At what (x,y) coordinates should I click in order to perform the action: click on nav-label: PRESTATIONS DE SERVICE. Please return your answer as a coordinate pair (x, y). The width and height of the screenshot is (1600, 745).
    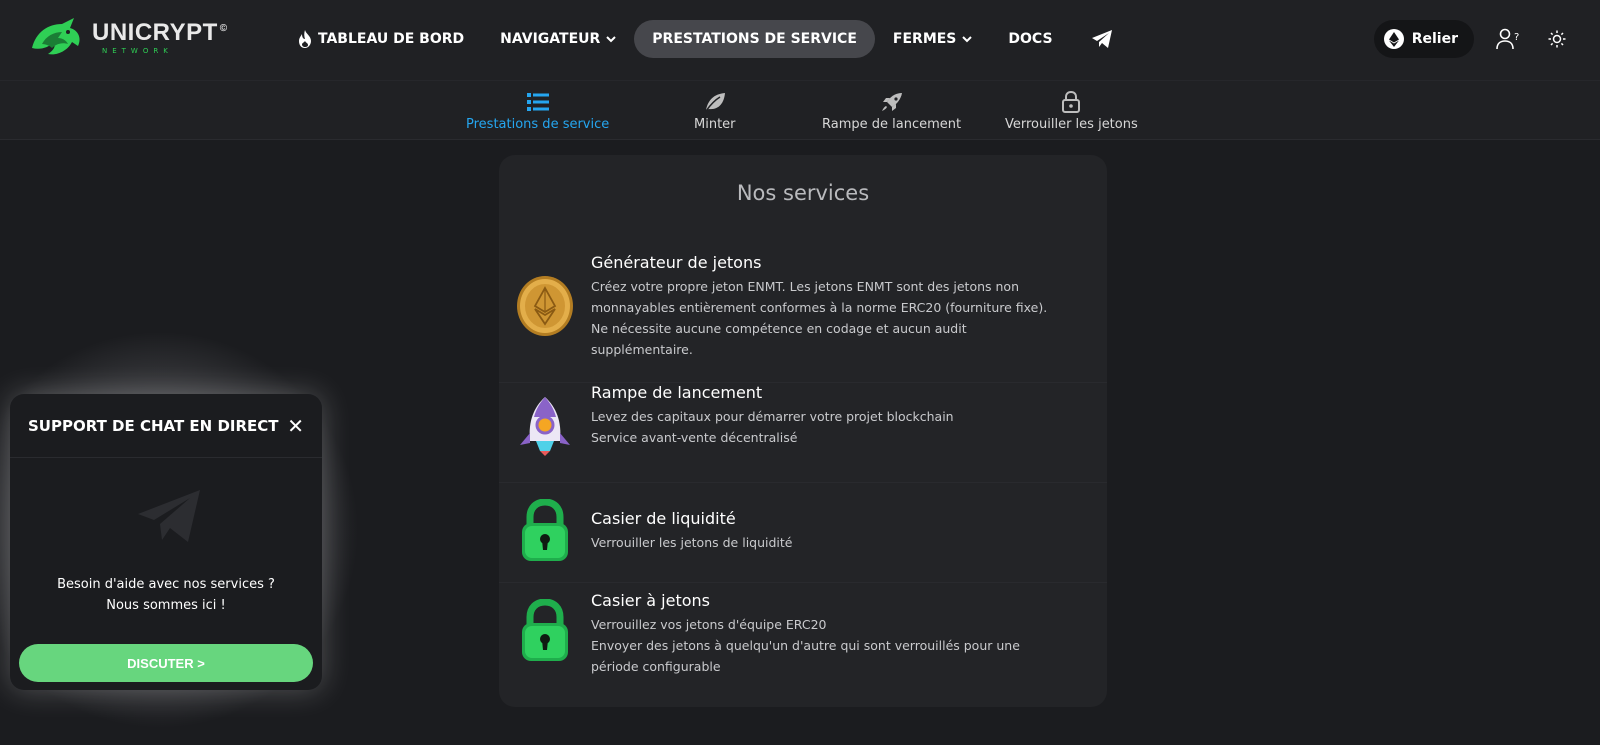
    Looking at the image, I should click on (754, 39).